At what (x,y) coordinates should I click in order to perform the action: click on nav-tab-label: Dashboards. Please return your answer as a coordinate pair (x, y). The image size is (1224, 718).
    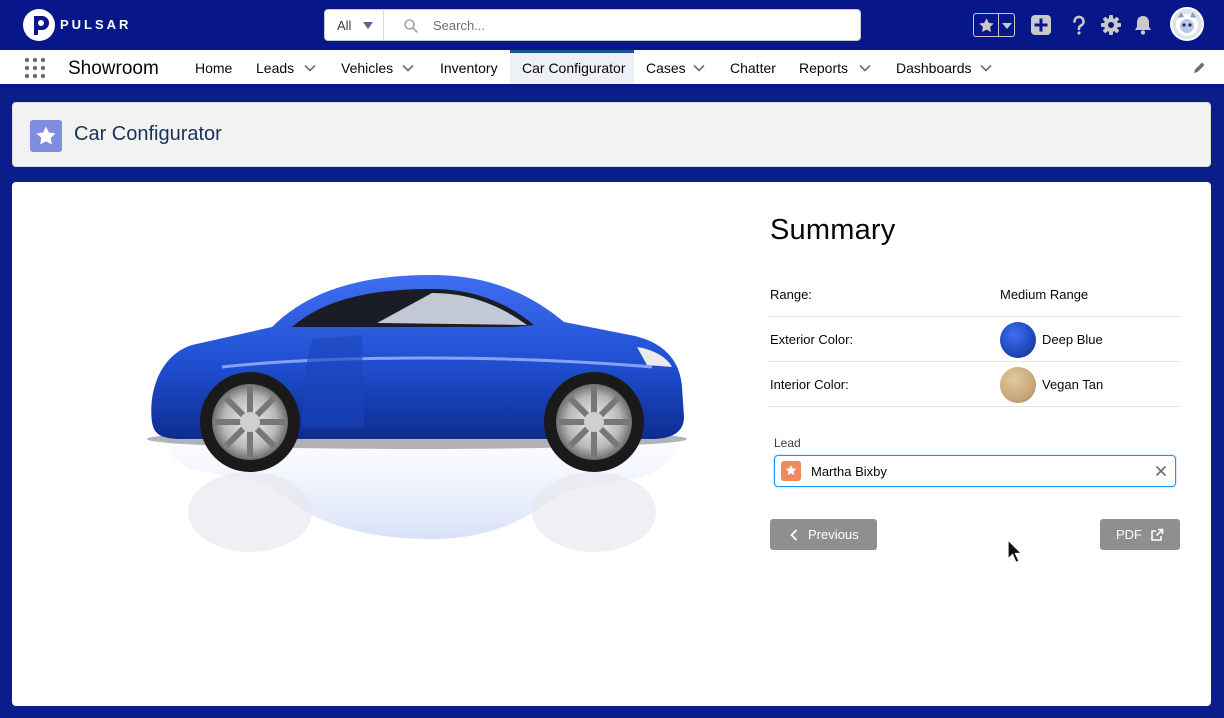
    Looking at the image, I should click on (934, 68).